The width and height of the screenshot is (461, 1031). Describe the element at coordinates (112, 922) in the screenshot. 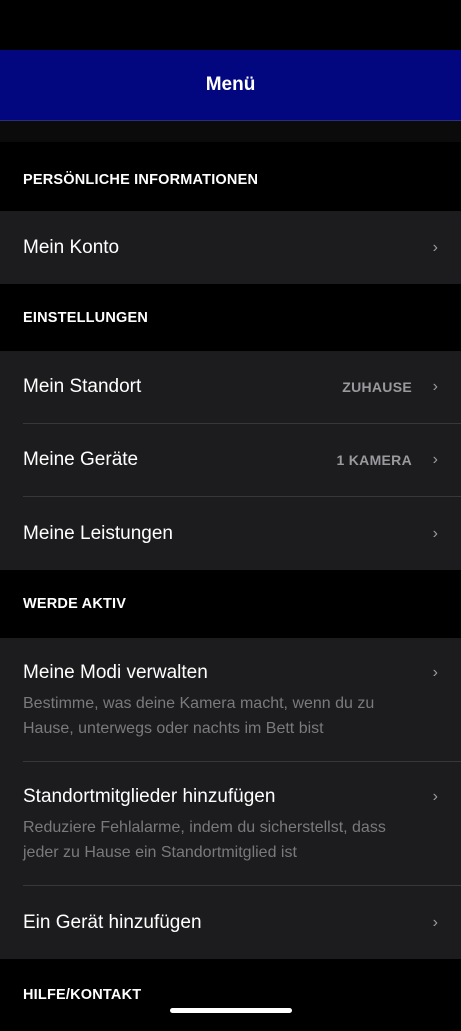

I see `menu-item-label: Ein Gerät hinzufügen` at that location.